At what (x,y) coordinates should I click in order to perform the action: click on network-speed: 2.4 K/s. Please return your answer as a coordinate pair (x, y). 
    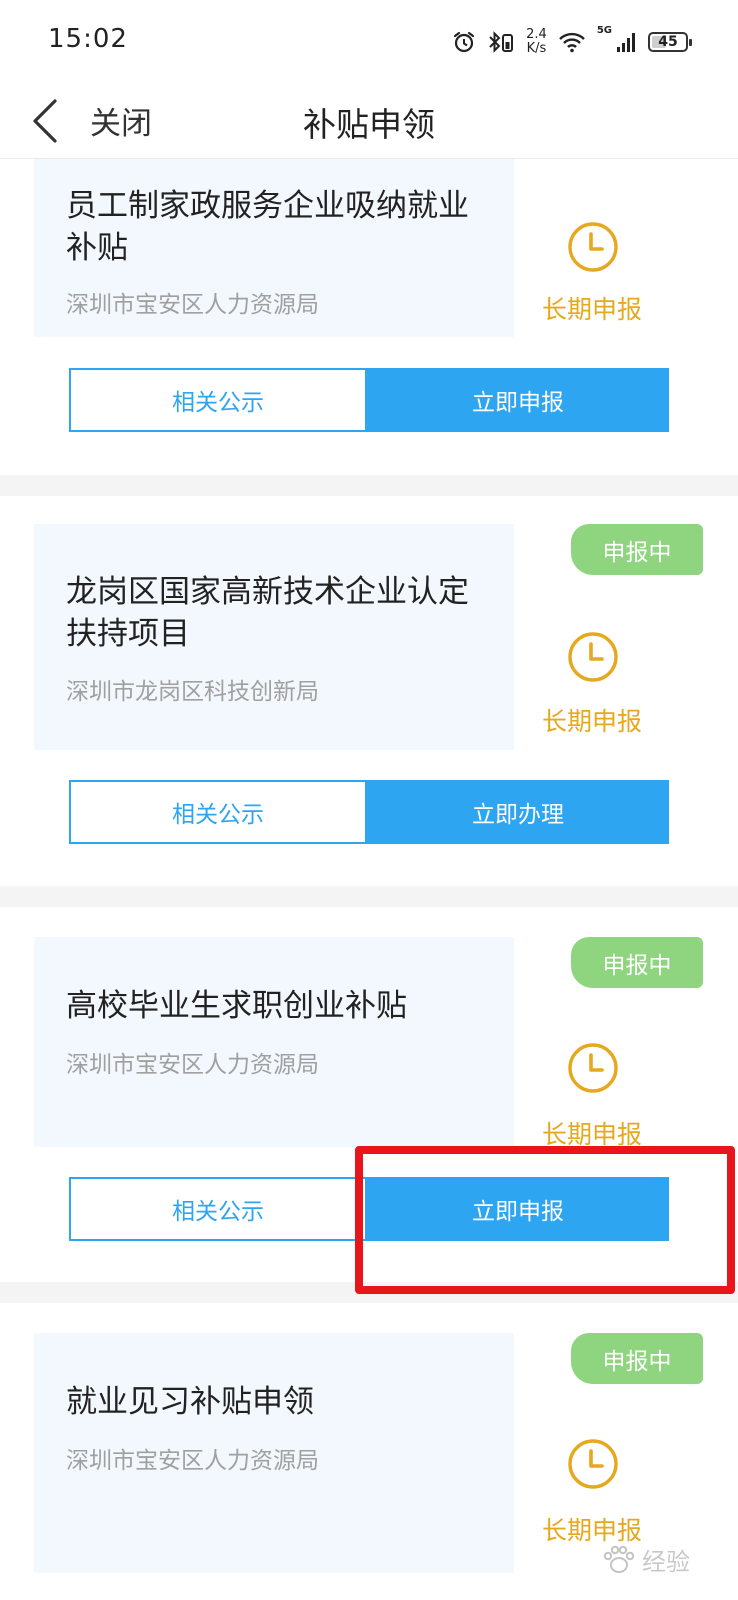
    Looking at the image, I should click on (536, 42).